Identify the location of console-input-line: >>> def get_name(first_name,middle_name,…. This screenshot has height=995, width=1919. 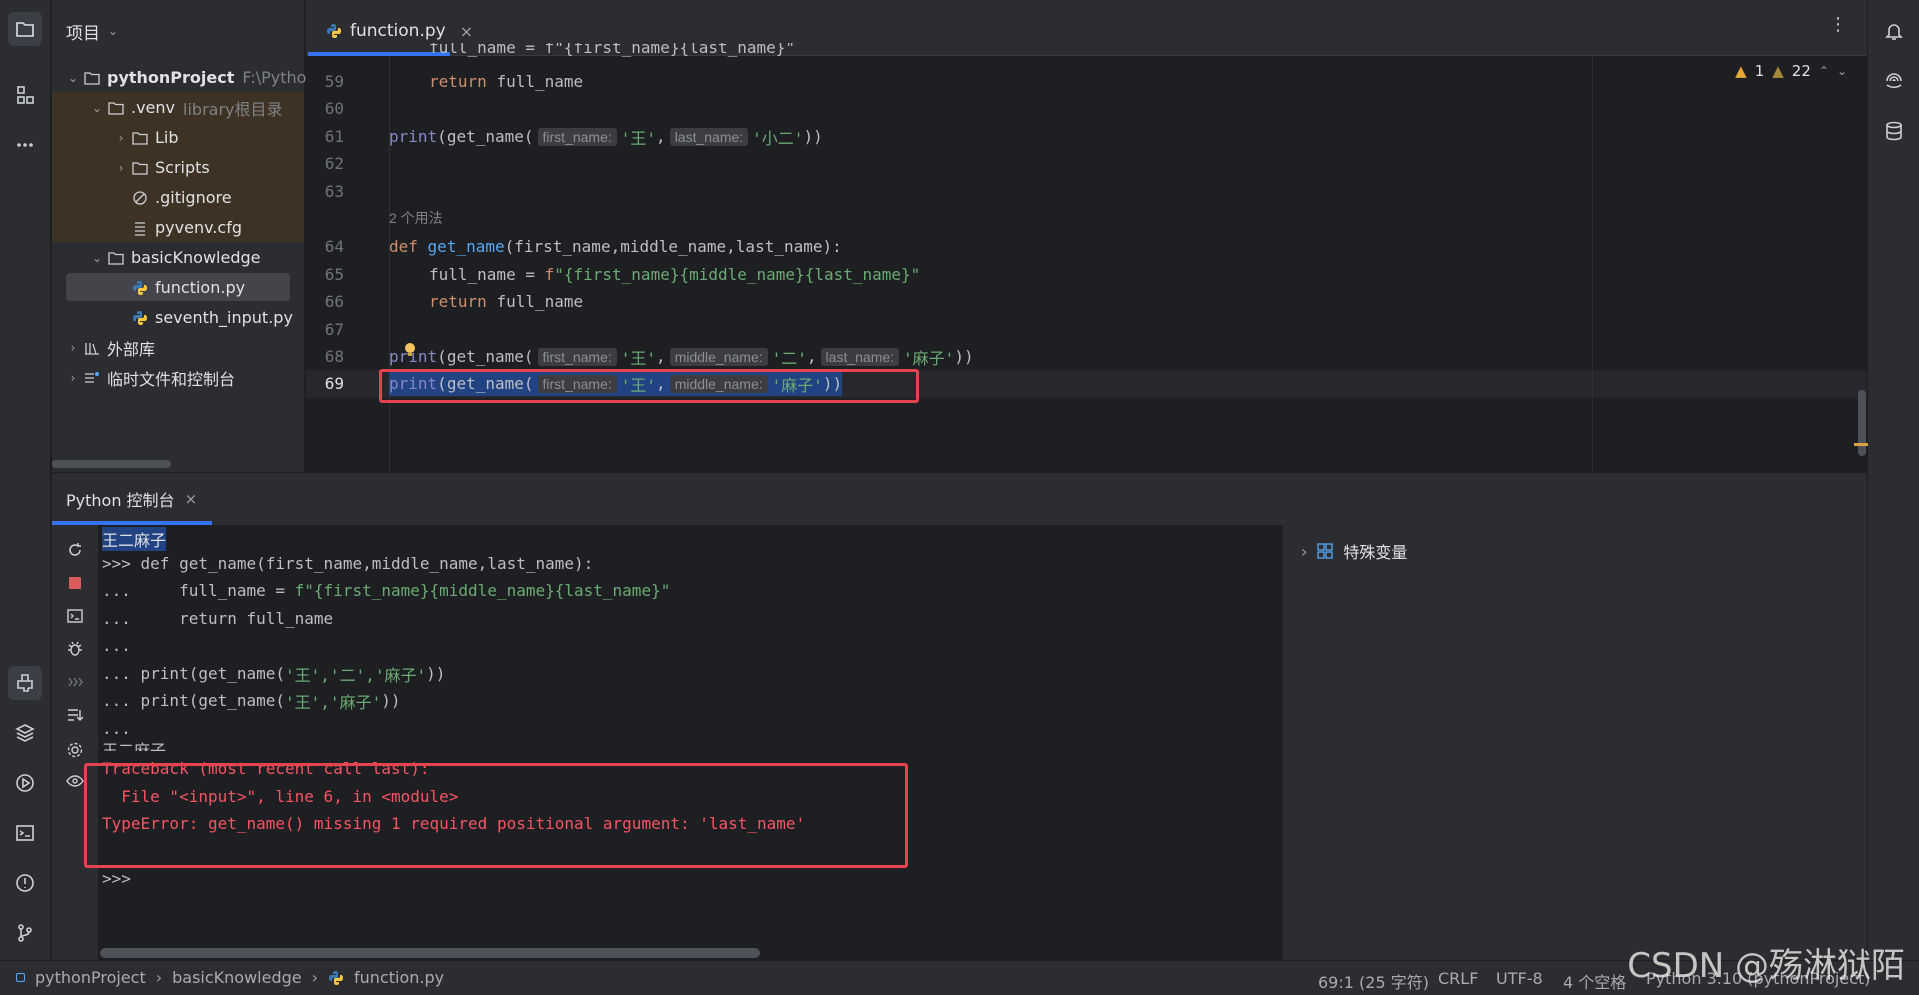
(348, 563).